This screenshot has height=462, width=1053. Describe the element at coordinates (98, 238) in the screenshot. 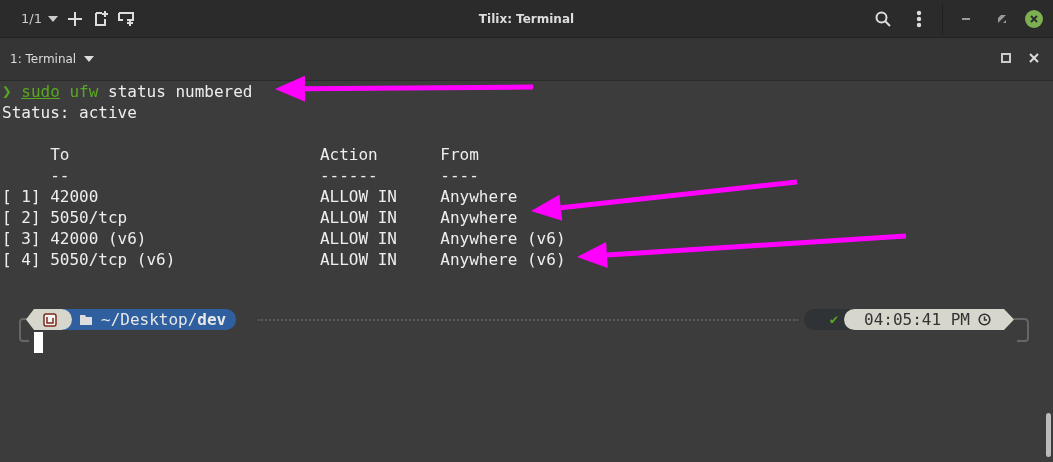

I see `table-cell: 42000 (v6)` at that location.